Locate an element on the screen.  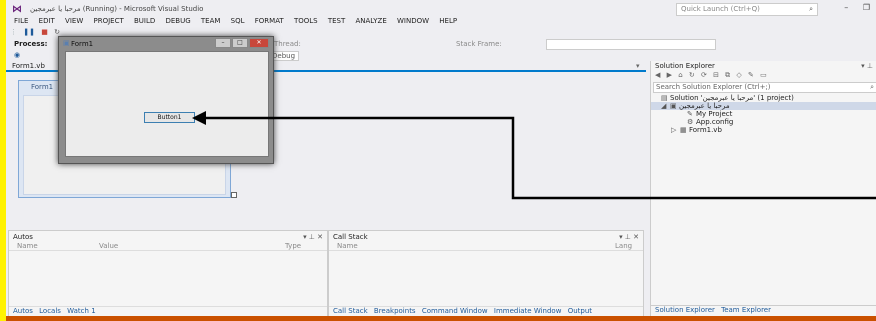
arrow-head is located at coordinates (199, 118).